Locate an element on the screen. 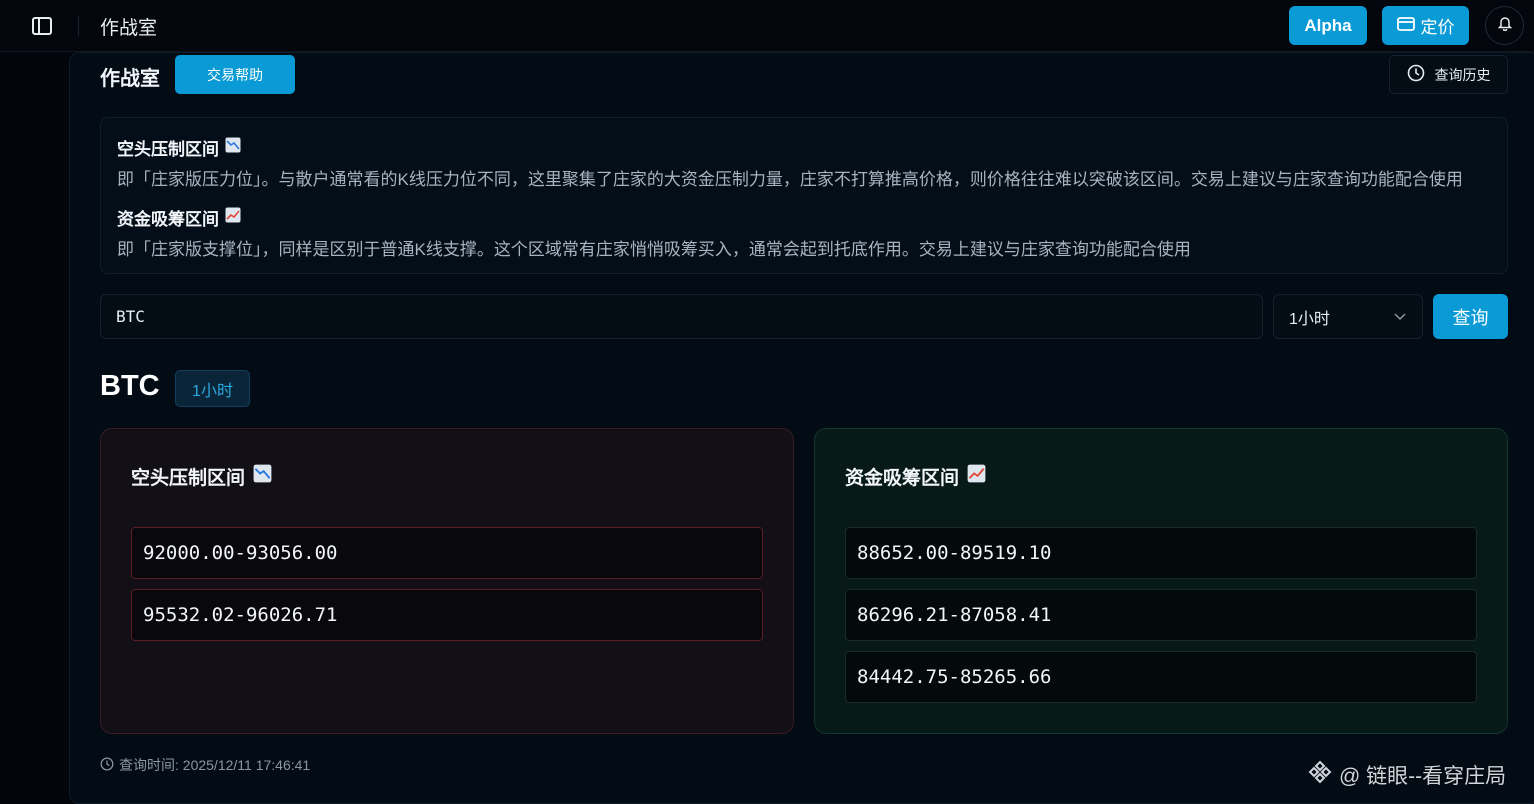  chevron-down-icon is located at coordinates (1400, 317).